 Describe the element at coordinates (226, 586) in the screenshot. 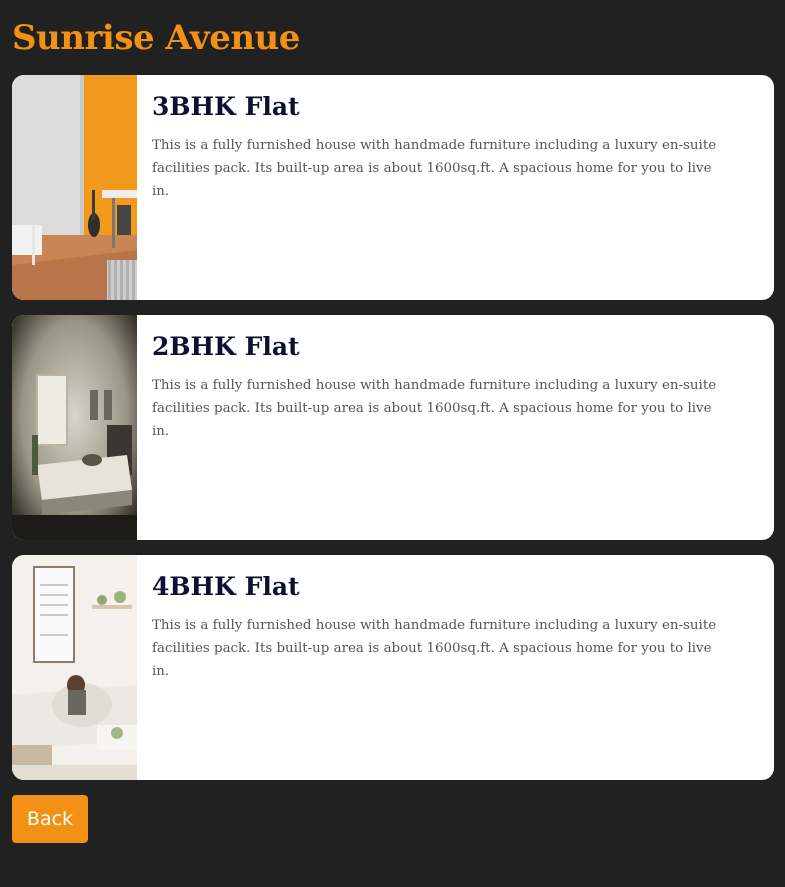

I see `listing-title: 4BHK Flat` at that location.